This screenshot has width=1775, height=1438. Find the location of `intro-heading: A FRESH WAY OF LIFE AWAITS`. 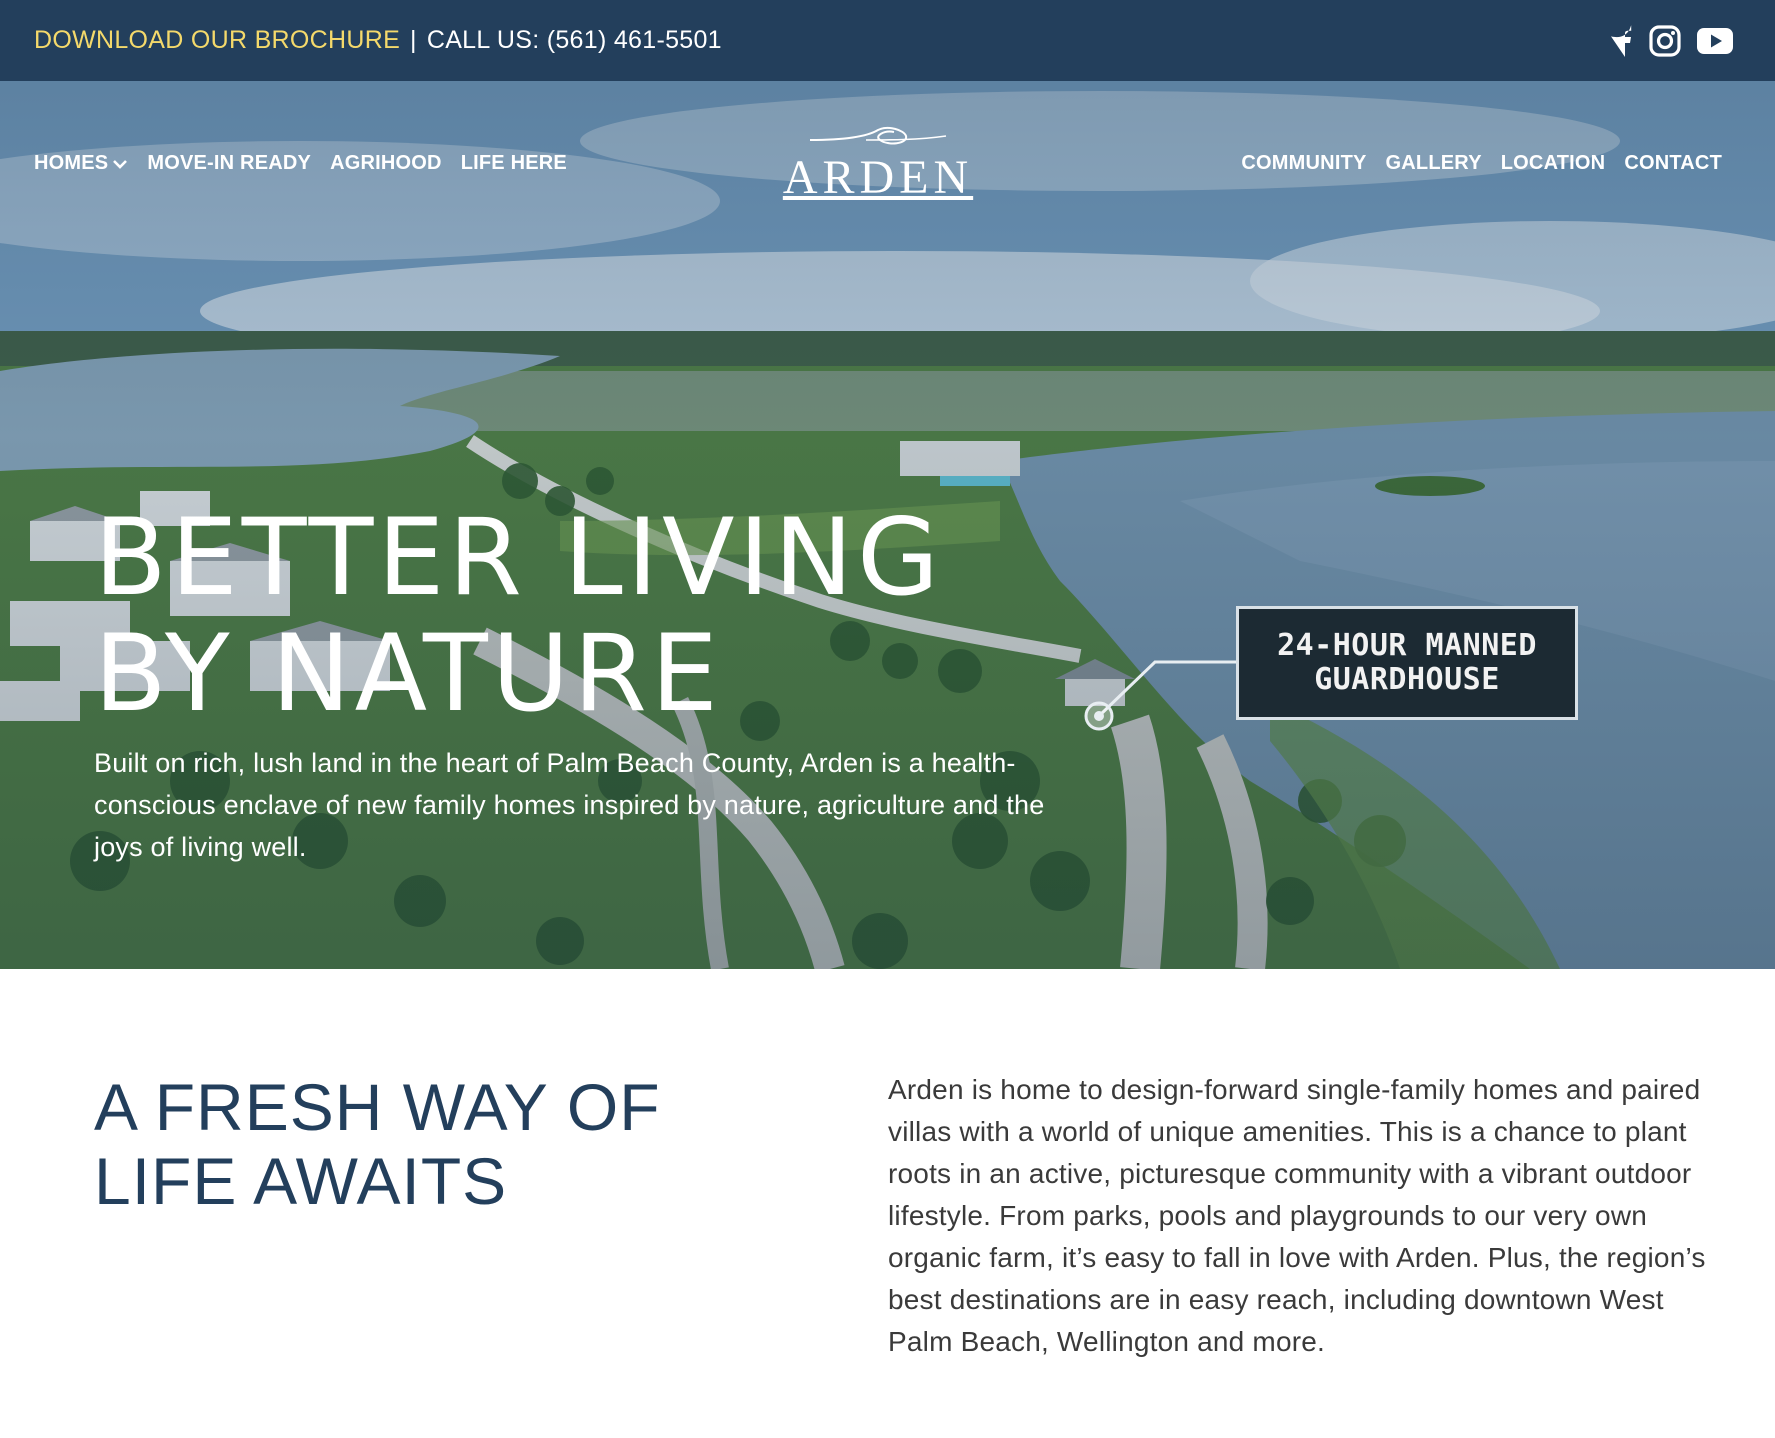

intro-heading: A FRESH WAY OF LIFE AWAITS is located at coordinates (444, 1144).